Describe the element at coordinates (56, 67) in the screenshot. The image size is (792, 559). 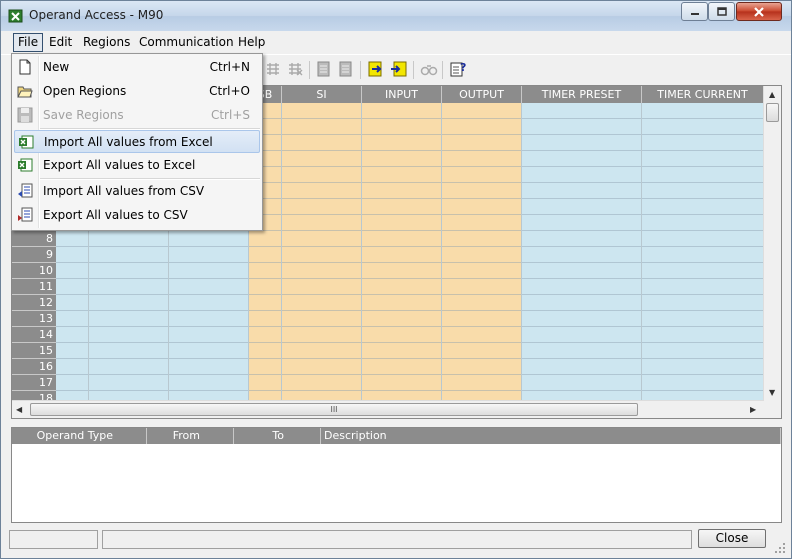
I see `menu-item-label: New` at that location.